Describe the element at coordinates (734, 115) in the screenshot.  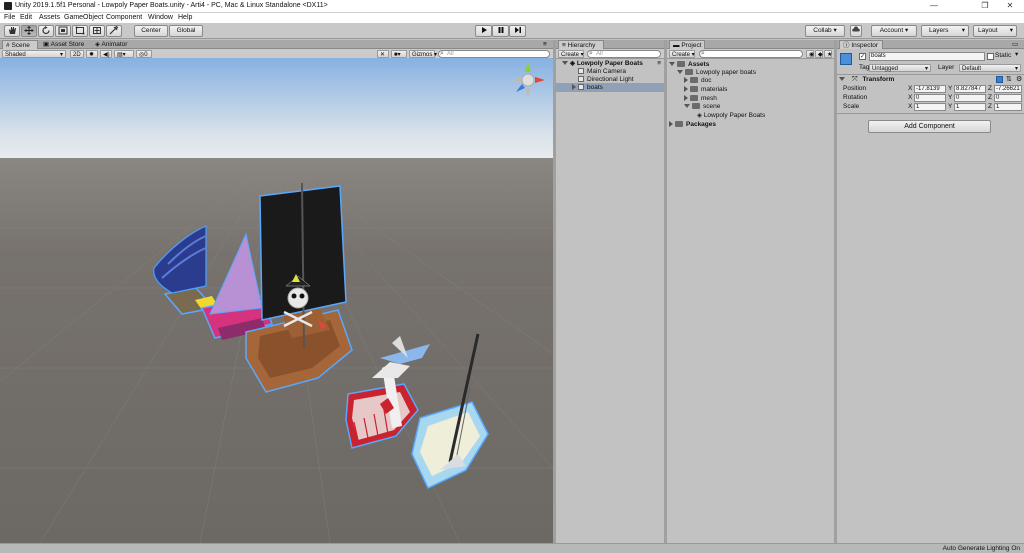
I see `project-asset-label: Lowpoly Paper Boats` at that location.